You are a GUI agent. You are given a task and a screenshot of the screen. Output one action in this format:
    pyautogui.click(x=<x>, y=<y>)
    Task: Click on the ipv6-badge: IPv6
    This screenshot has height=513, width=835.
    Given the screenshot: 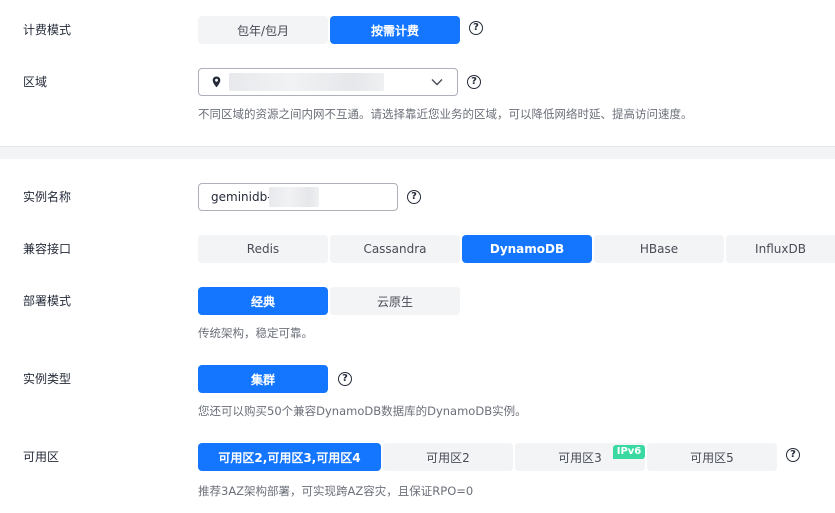 What is the action you would take?
    pyautogui.click(x=629, y=452)
    